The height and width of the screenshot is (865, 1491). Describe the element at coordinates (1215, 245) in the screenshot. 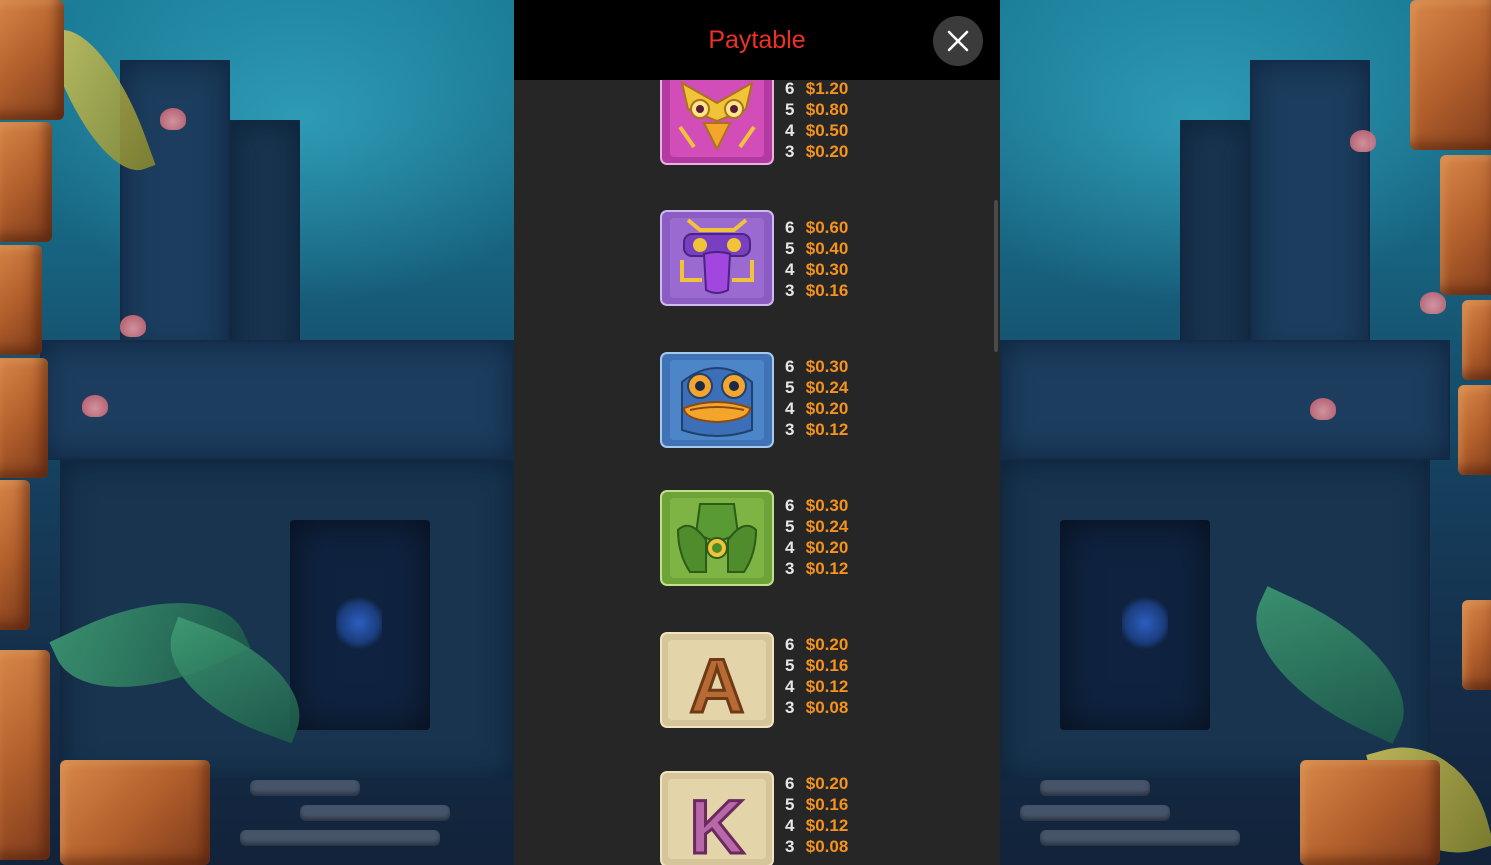

I see `right-ruin-pillar` at that location.